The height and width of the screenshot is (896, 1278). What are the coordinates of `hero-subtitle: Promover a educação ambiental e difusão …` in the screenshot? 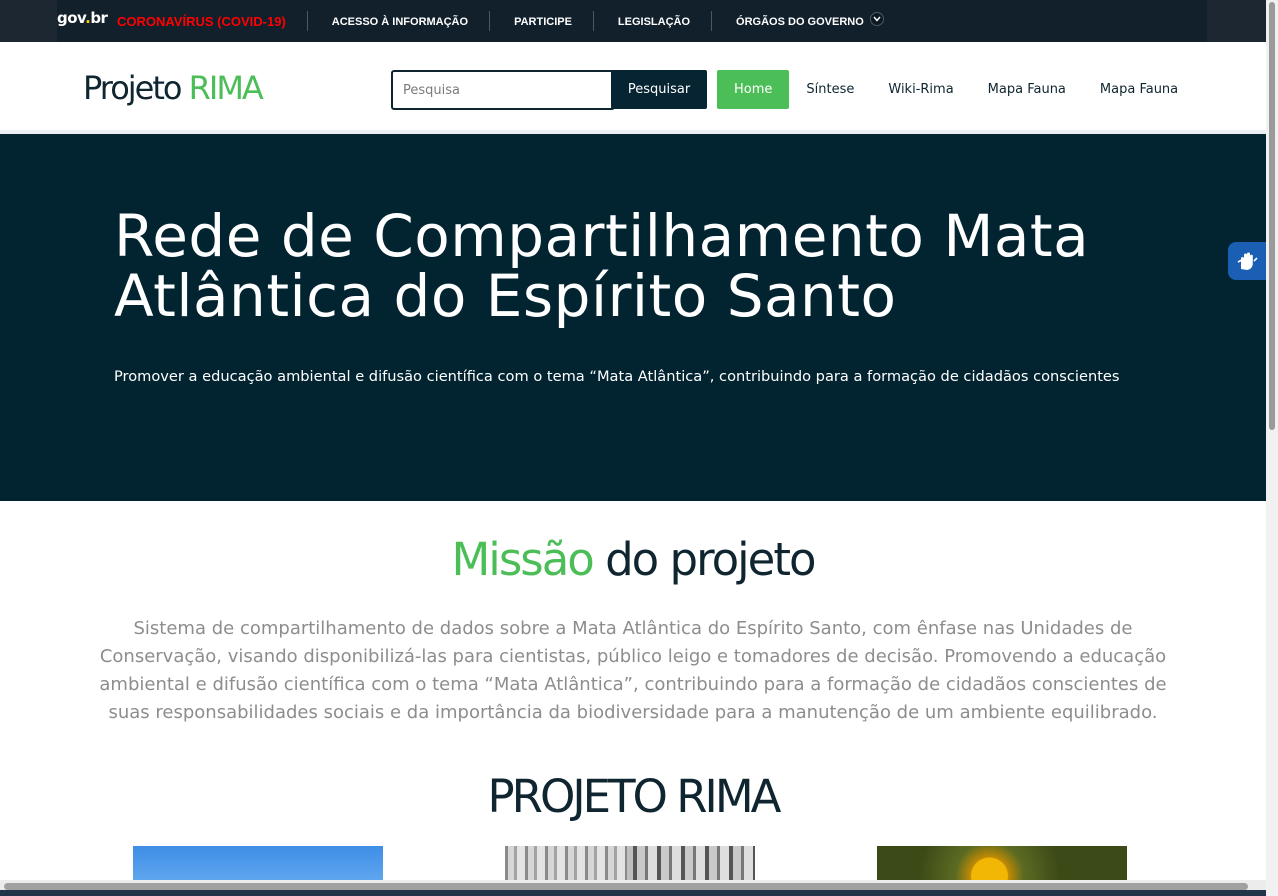 It's located at (617, 376).